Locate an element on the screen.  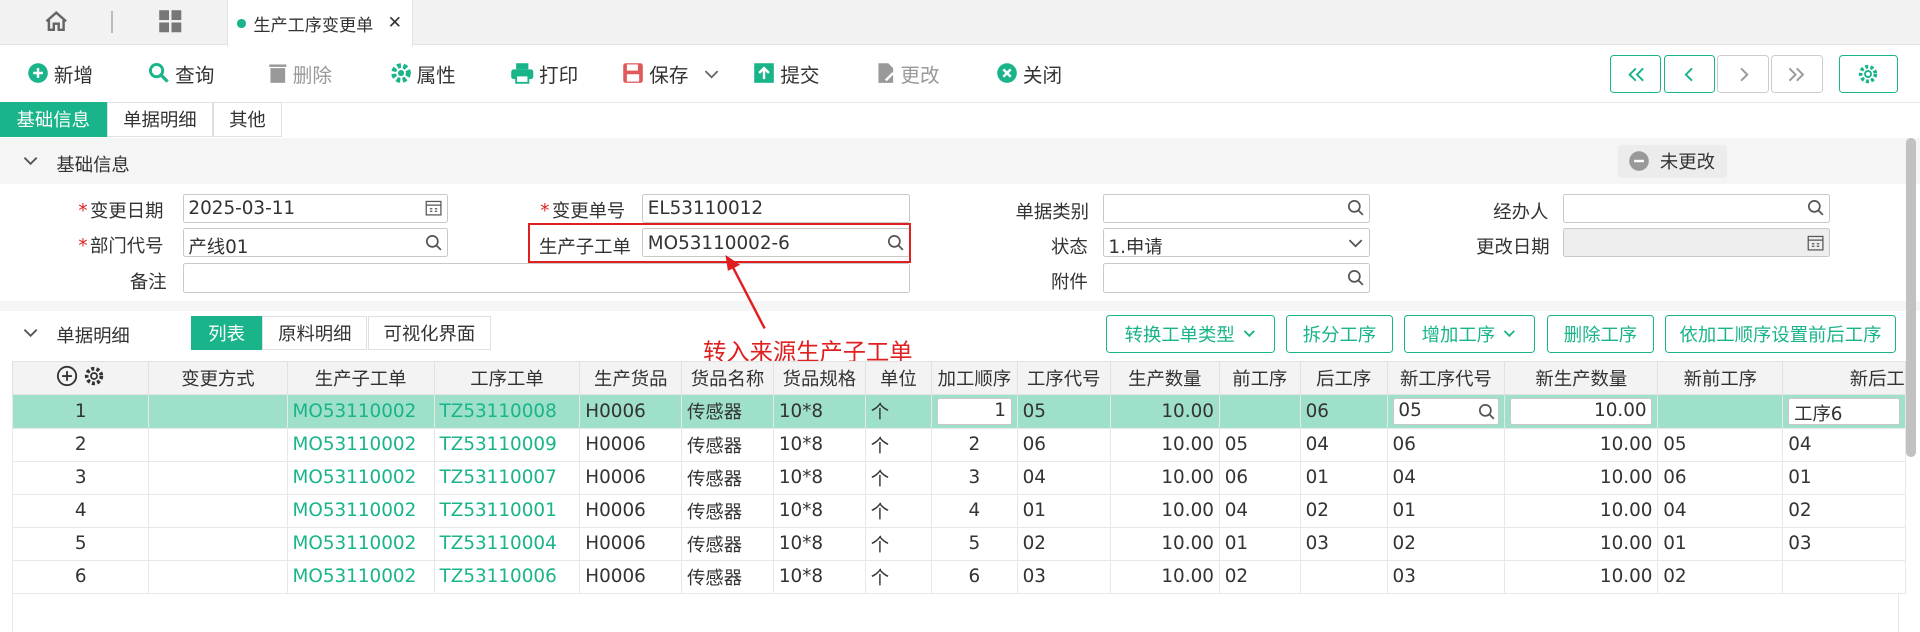
prev-record-button is located at coordinates (1689, 74).